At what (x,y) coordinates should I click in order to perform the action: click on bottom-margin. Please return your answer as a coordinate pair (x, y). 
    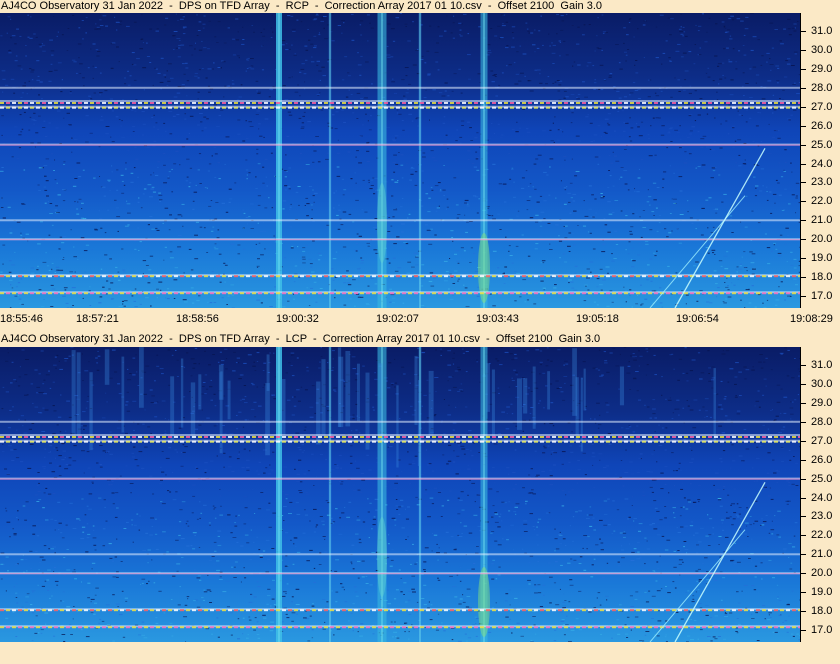
    Looking at the image, I should click on (420, 653).